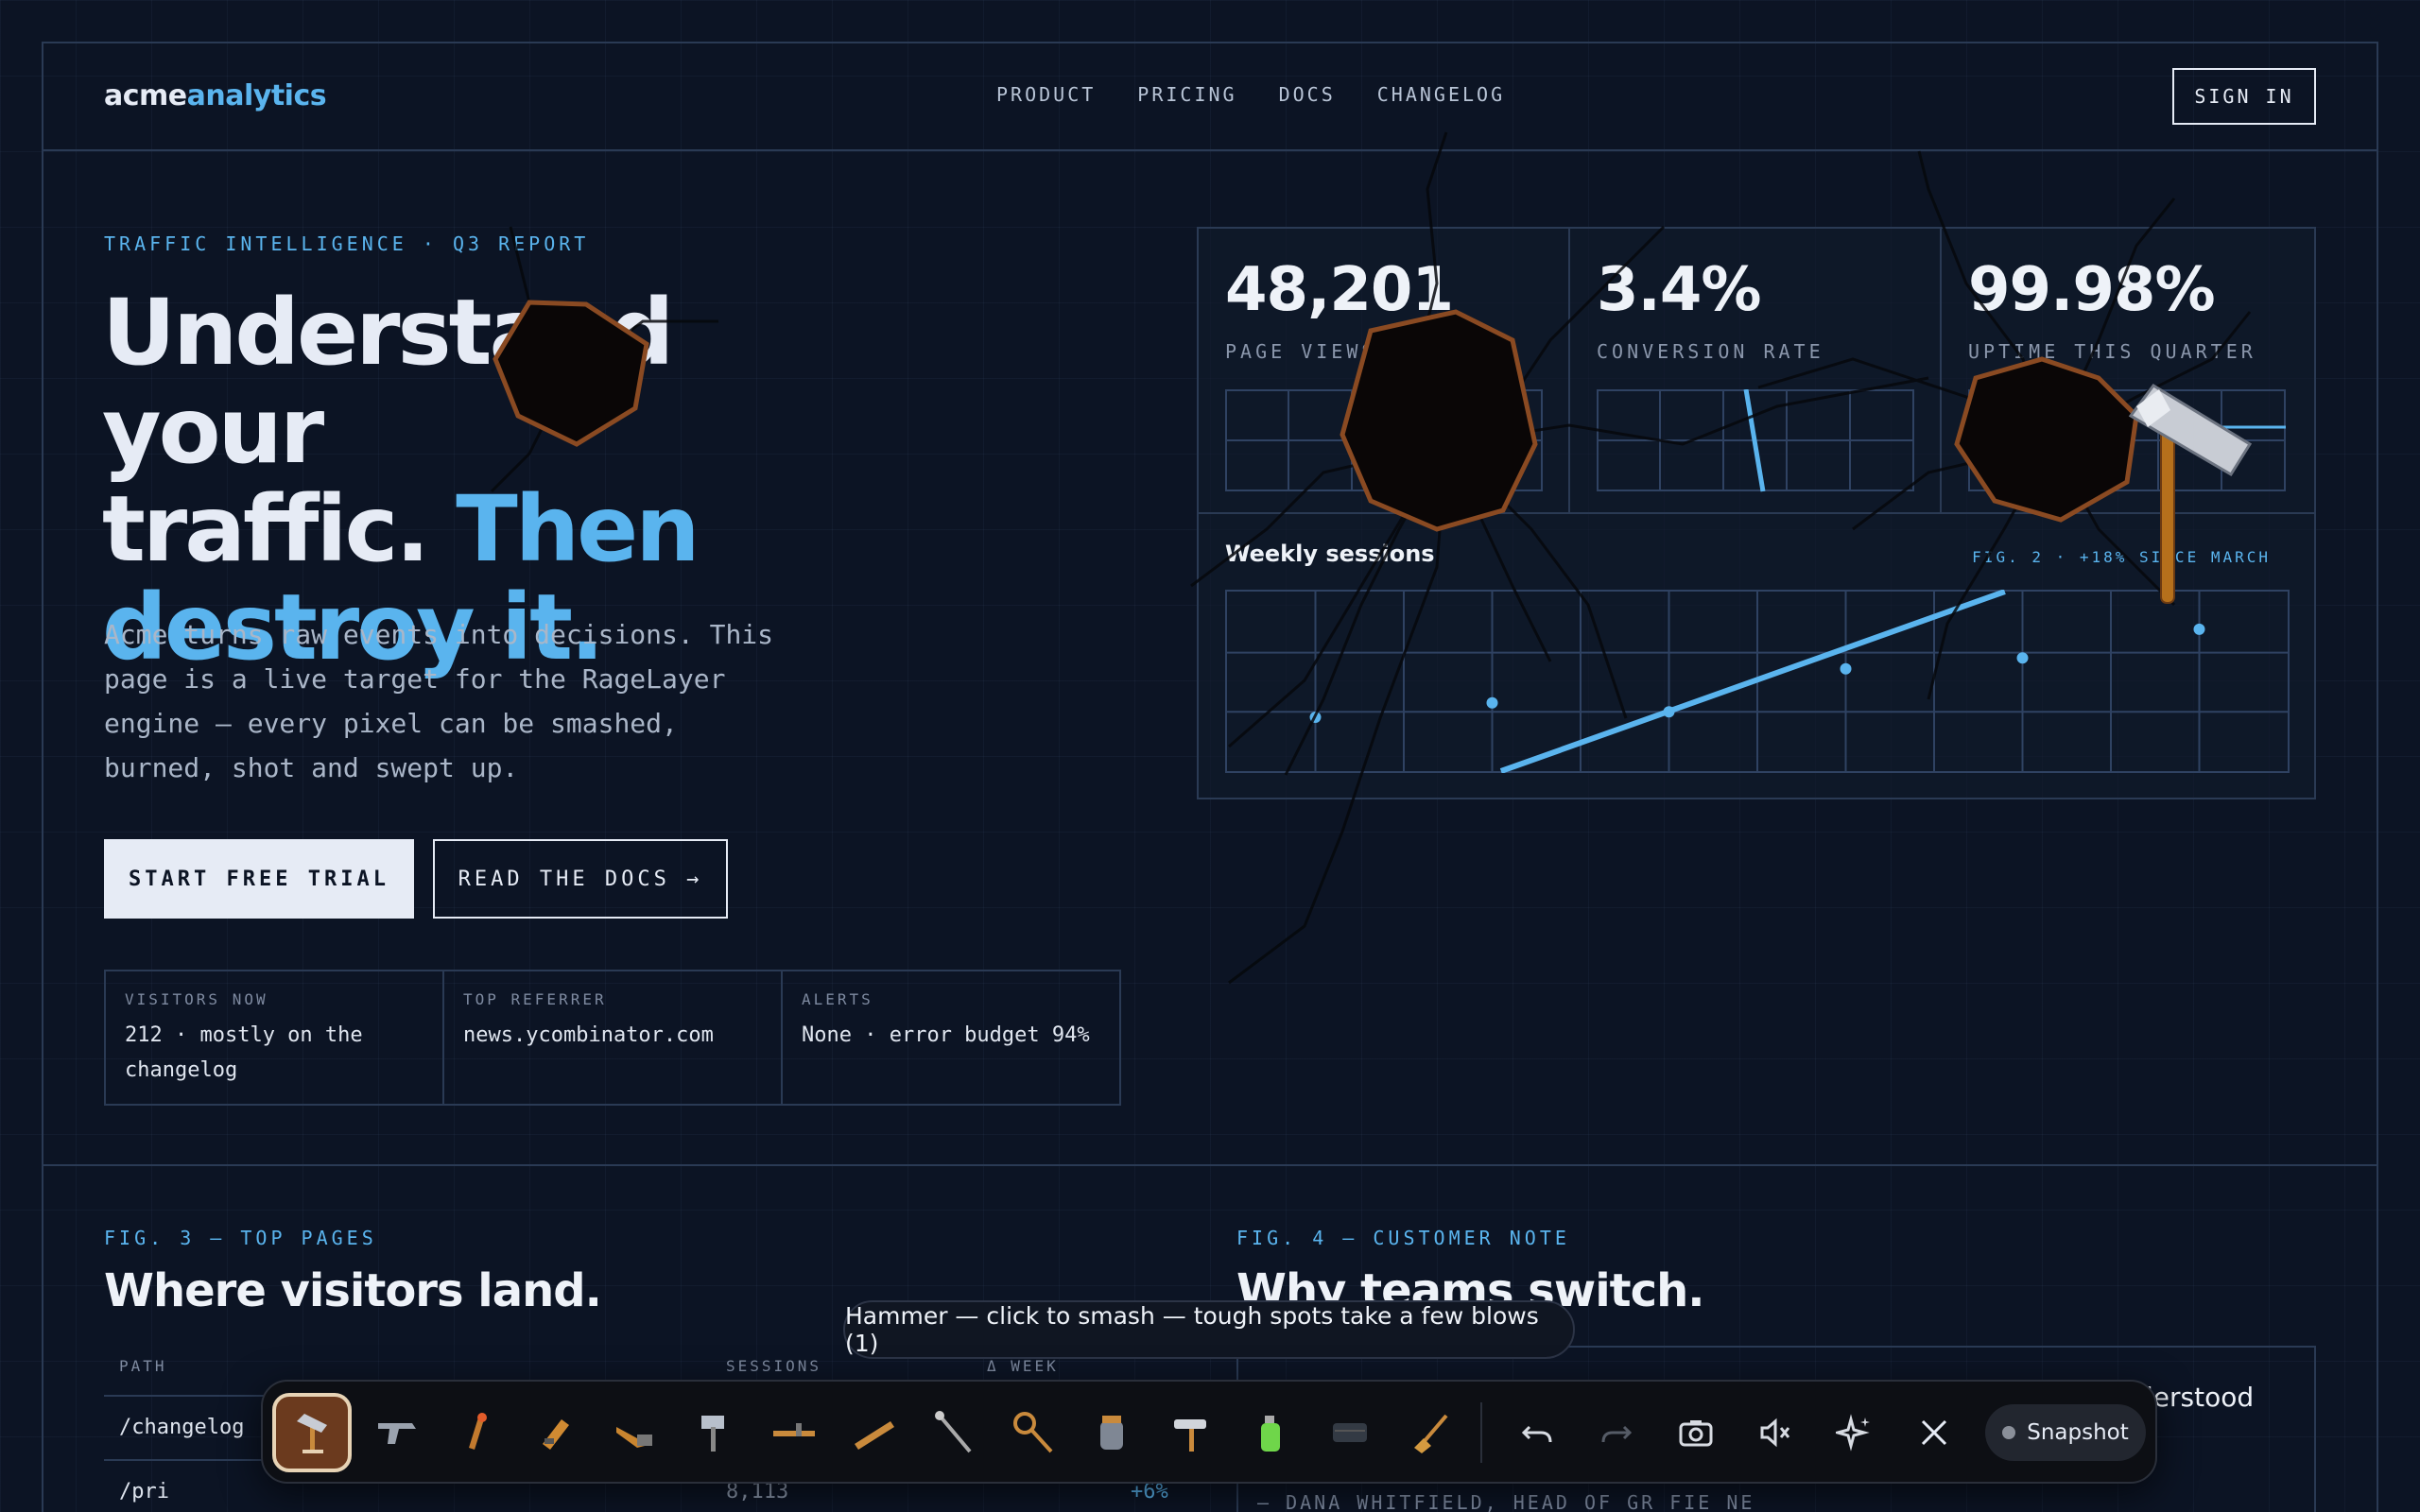  I want to click on metric-uptime: 99.98% UPTIME THIS QUARTER, so click(2127, 370).